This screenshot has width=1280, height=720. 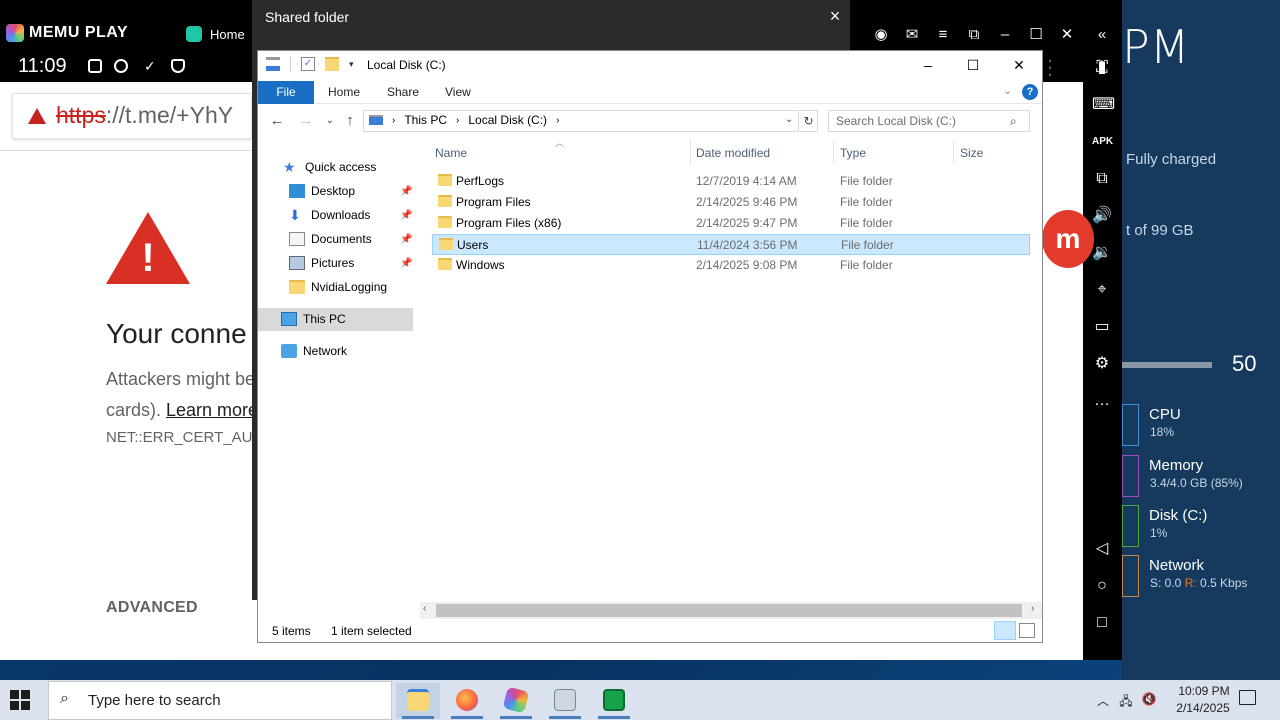 What do you see at coordinates (329, 167) in the screenshot?
I see `nav-item-quick-access: ★ Quick access` at bounding box center [329, 167].